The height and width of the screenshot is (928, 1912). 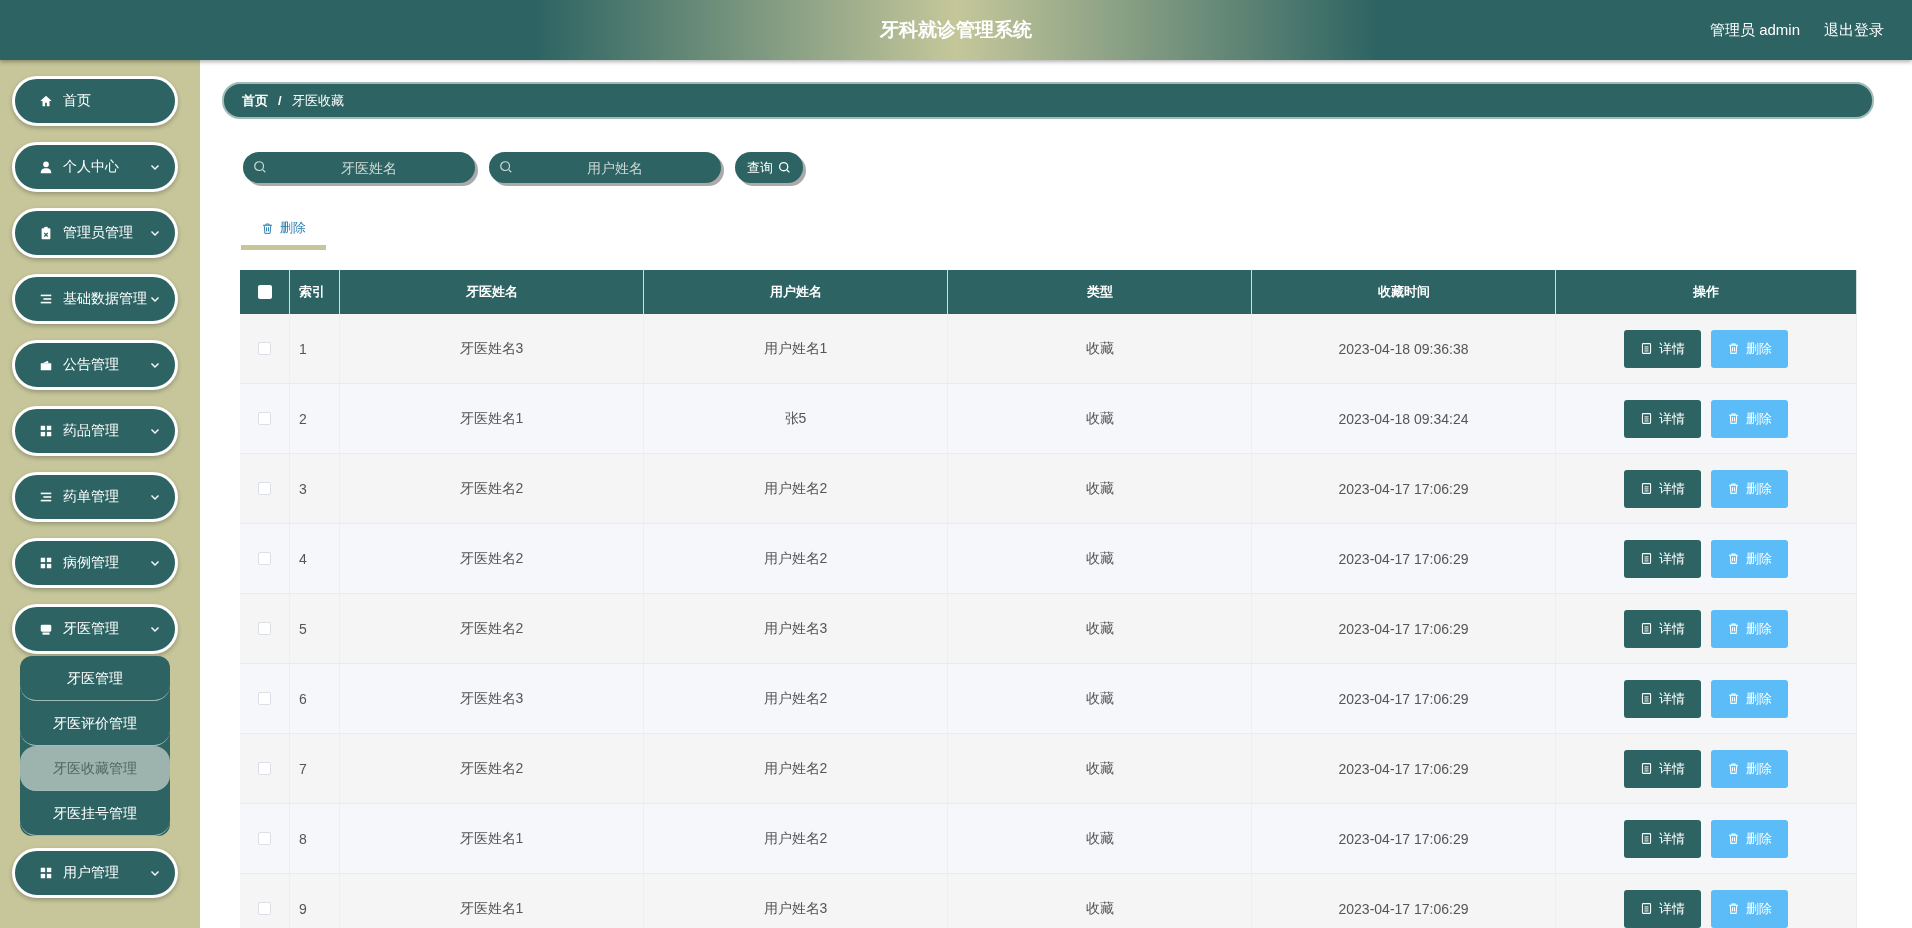 I want to click on sidebar-item: 用户管理, so click(x=95, y=873).